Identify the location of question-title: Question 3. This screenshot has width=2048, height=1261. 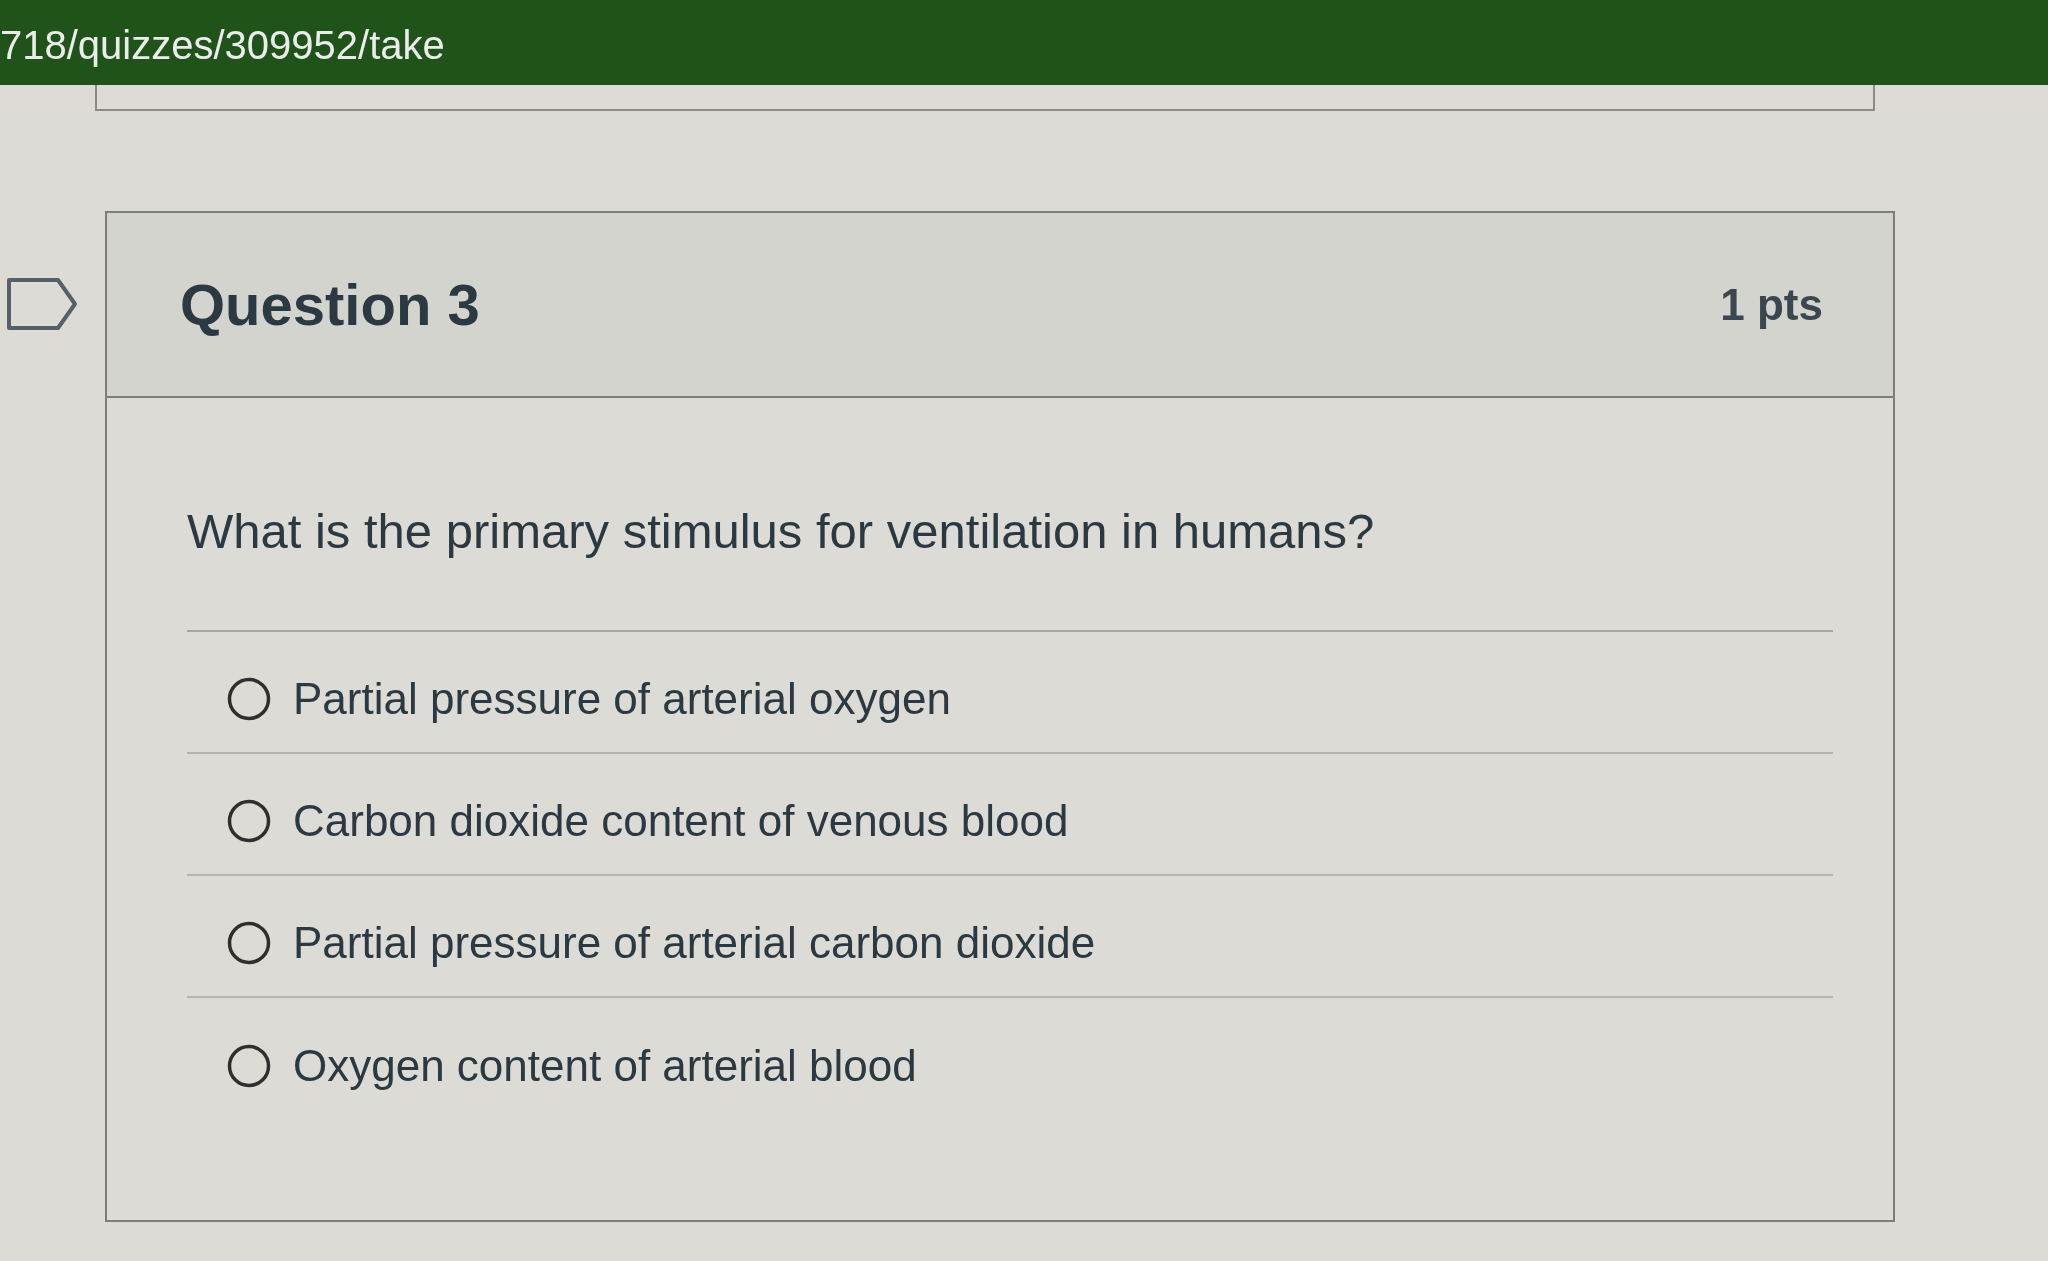
(330, 305).